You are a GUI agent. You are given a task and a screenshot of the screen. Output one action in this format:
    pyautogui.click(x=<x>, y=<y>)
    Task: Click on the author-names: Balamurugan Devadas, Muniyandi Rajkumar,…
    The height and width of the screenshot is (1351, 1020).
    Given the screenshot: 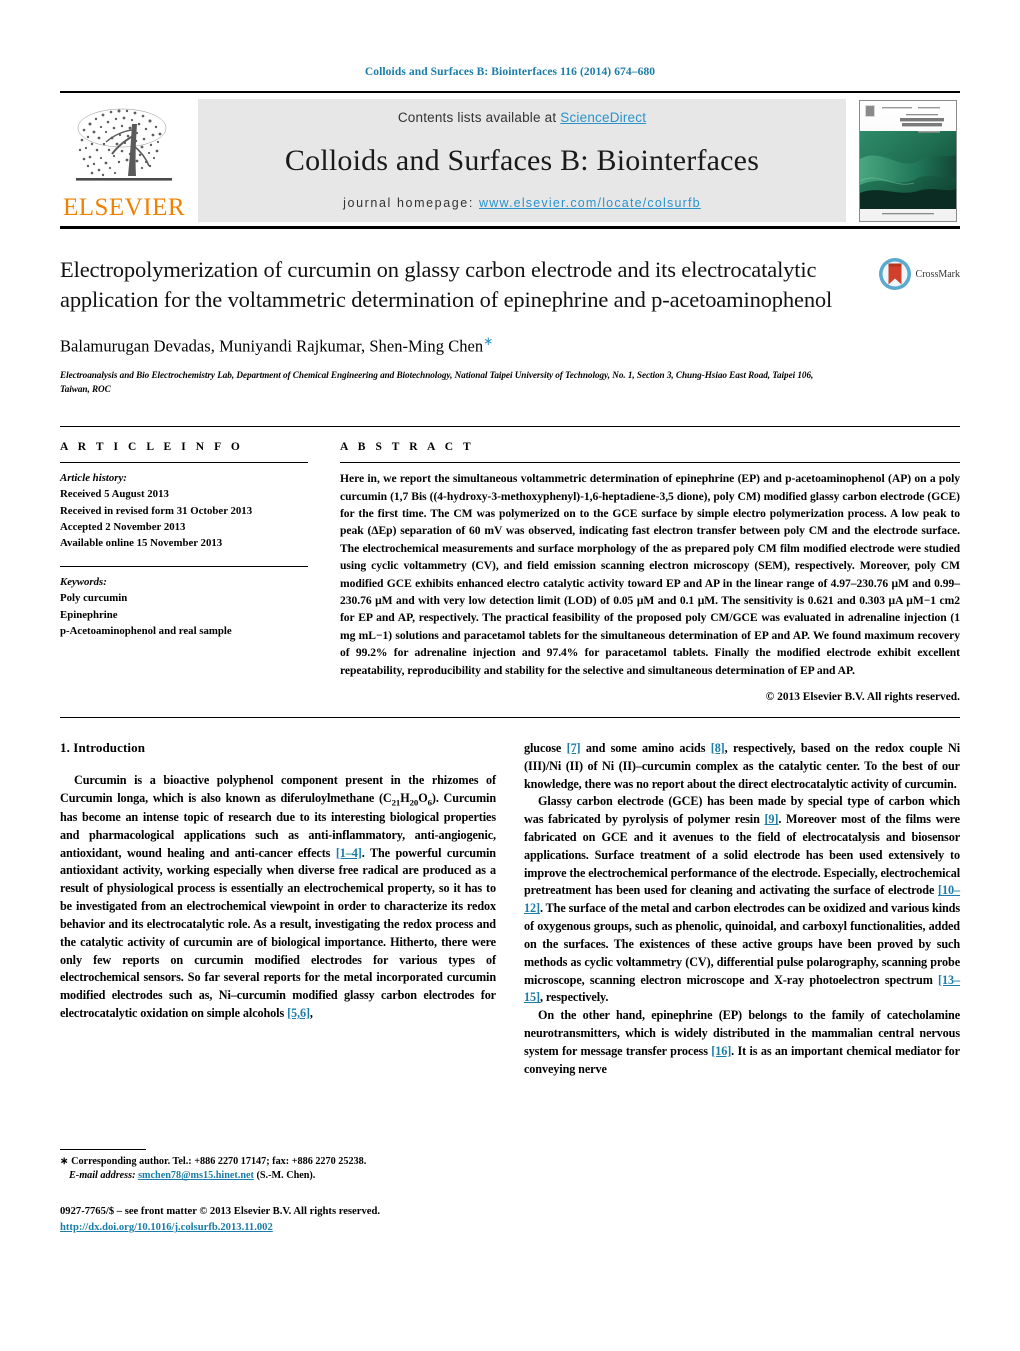 What is the action you would take?
    pyautogui.click(x=272, y=346)
    